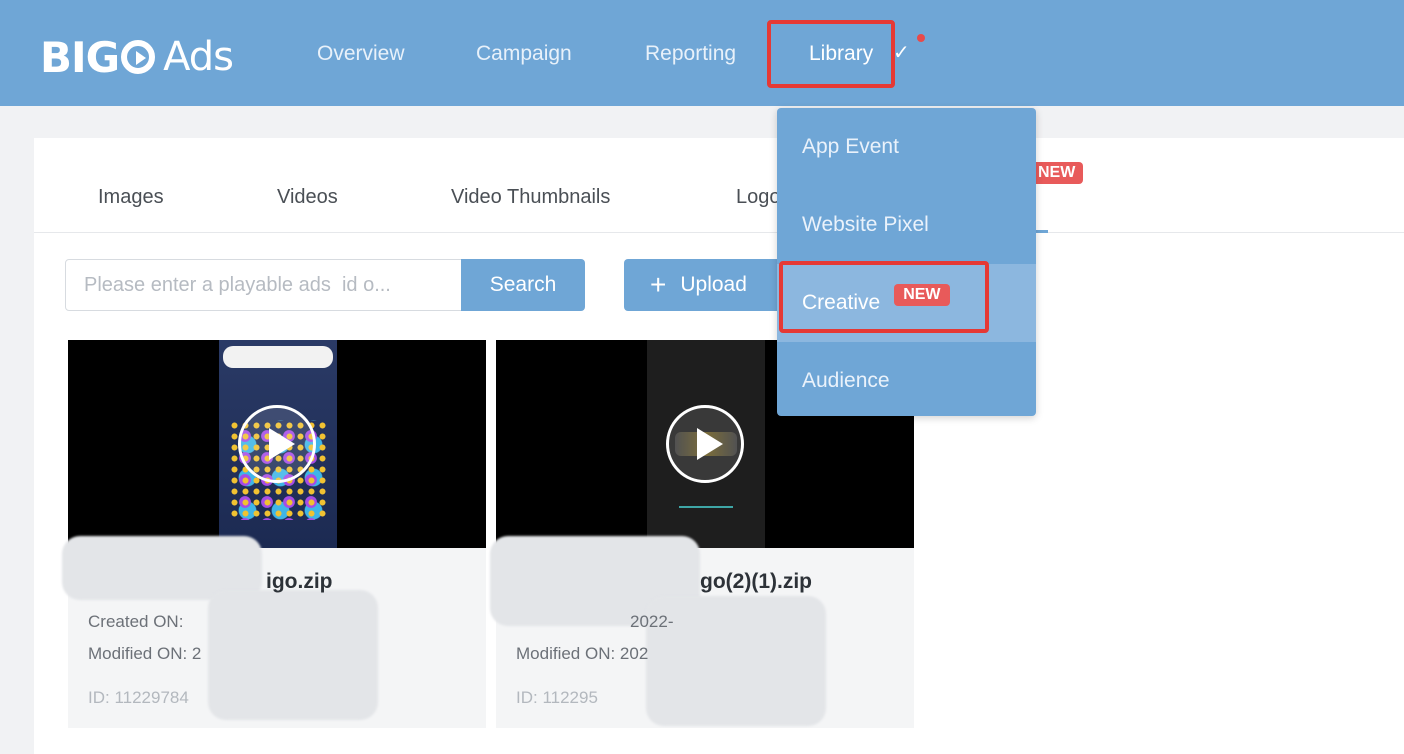 The image size is (1404, 754). What do you see at coordinates (98, 57) in the screenshot?
I see `logo-wordmark: BIG` at bounding box center [98, 57].